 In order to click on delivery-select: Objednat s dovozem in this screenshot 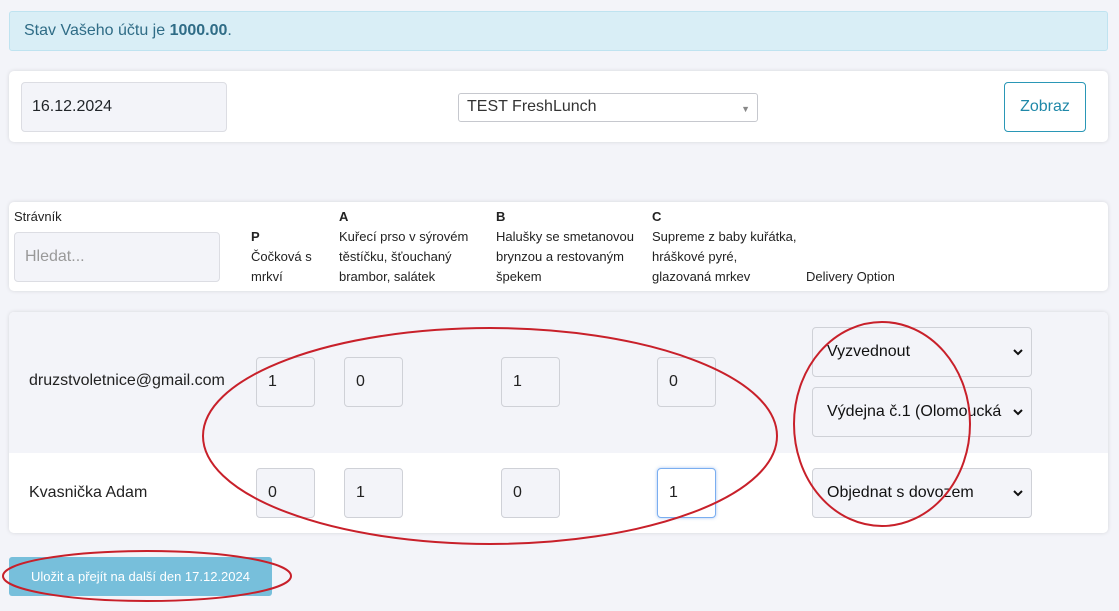, I will do `click(922, 493)`.